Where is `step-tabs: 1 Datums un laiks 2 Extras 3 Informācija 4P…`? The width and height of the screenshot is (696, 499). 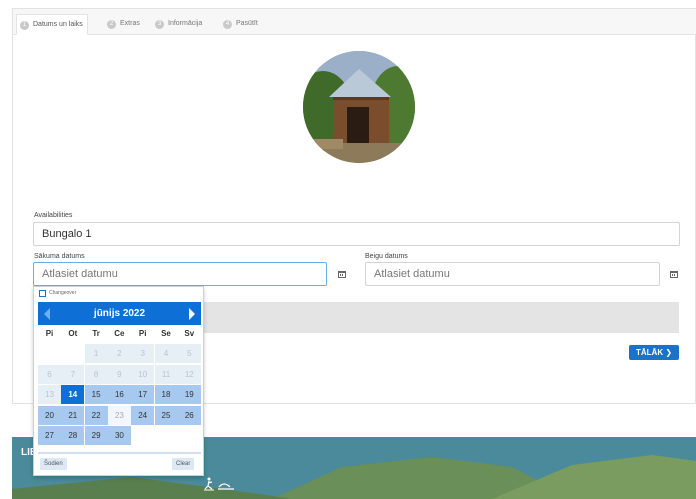
step-tabs: 1 Datums un laiks 2 Extras 3 Informācija 4P… is located at coordinates (354, 22).